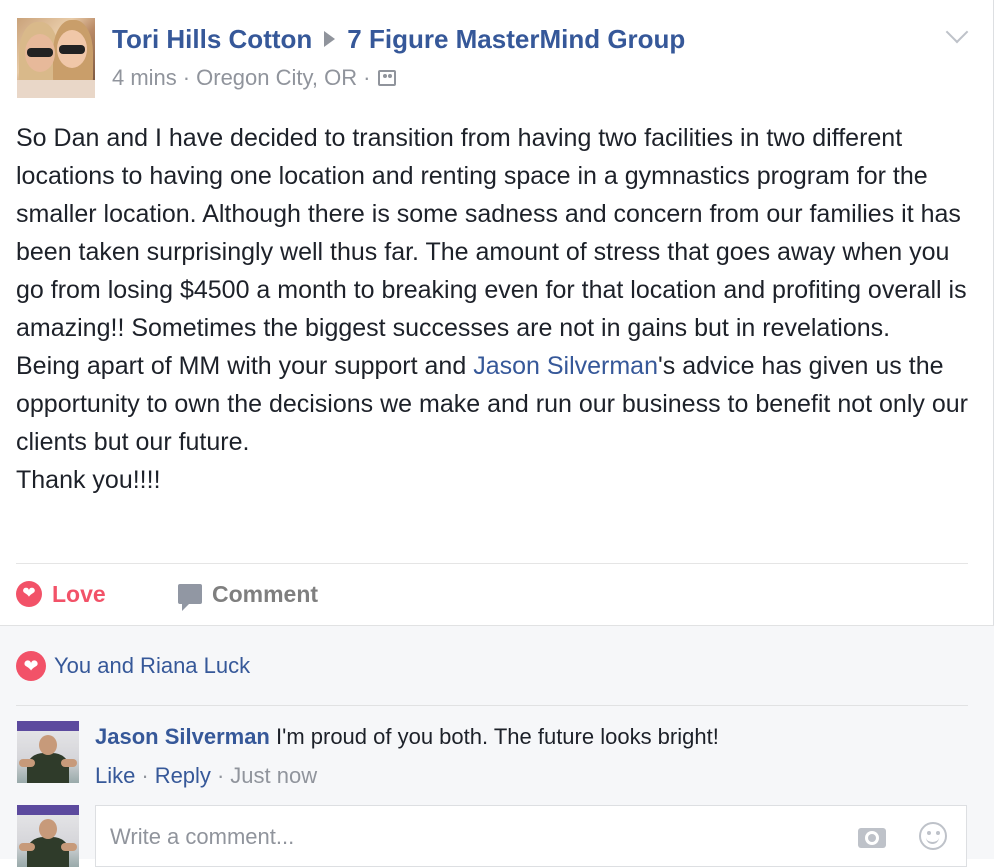  Describe the element at coordinates (152, 666) in the screenshot. I see `reactions-text: You and Riana Luck` at that location.